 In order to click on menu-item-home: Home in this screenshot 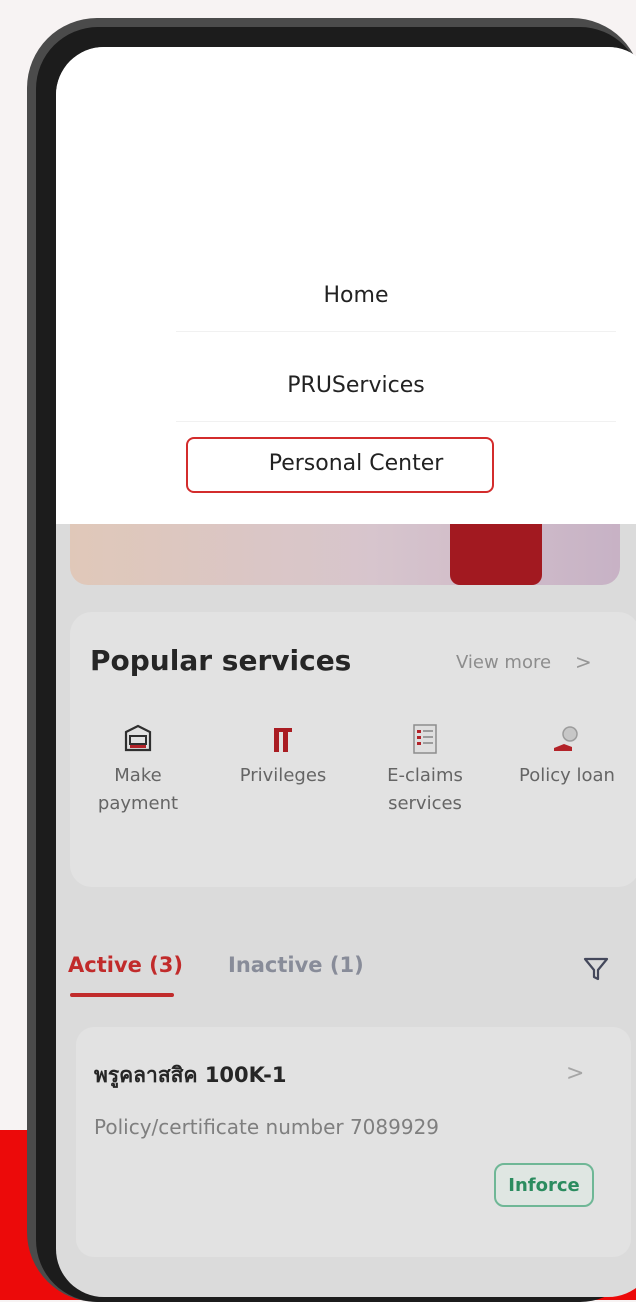, I will do `click(346, 295)`.